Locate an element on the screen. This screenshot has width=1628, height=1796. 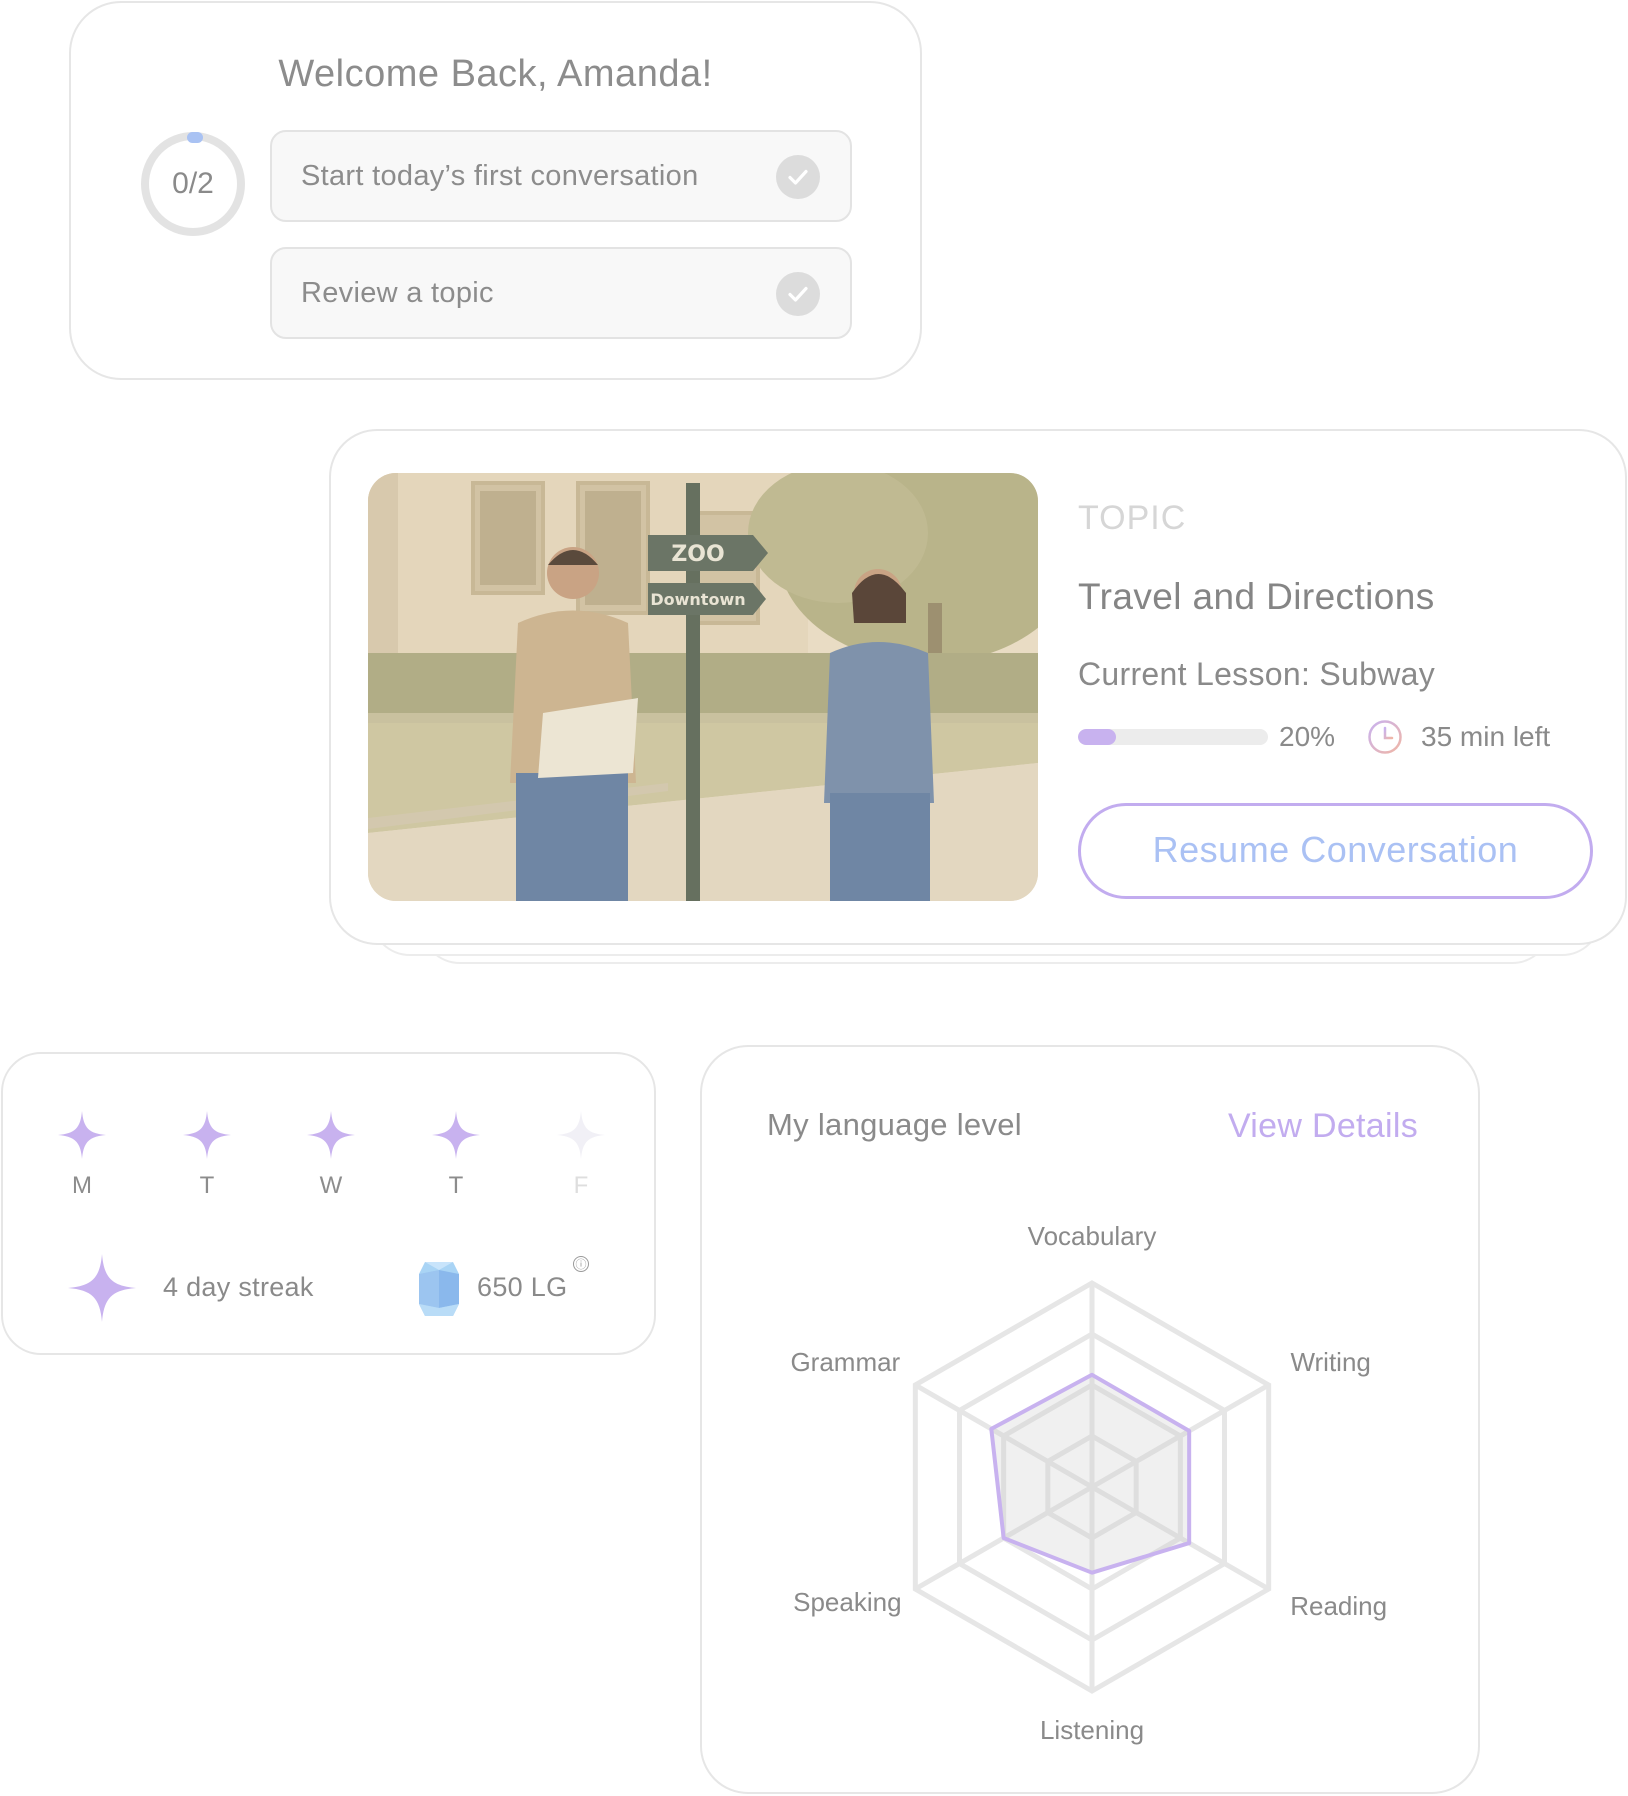
welcome-title: Welcome Back, Amanda! is located at coordinates (495, 74).